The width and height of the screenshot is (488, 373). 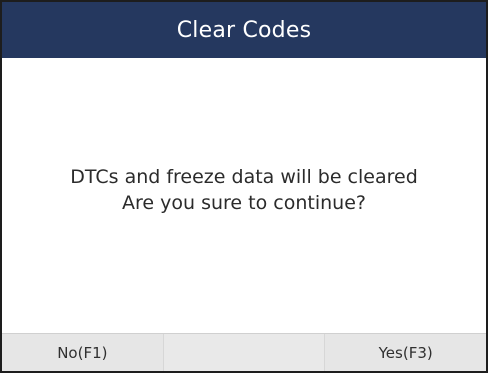 I want to click on page-title: Clear Codes, so click(x=244, y=30).